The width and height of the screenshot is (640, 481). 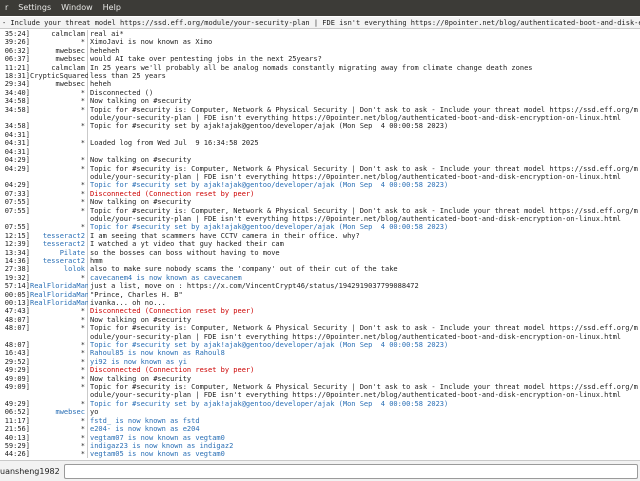 I want to click on message-row: 06:32] mwebsec heheheh, so click(x=320, y=51).